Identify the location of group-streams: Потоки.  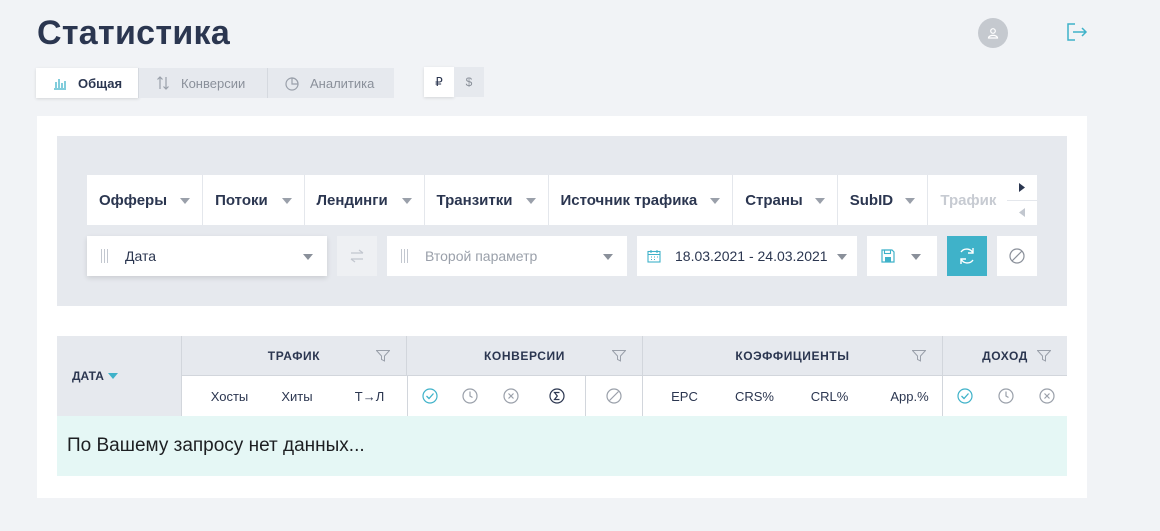
(254, 200).